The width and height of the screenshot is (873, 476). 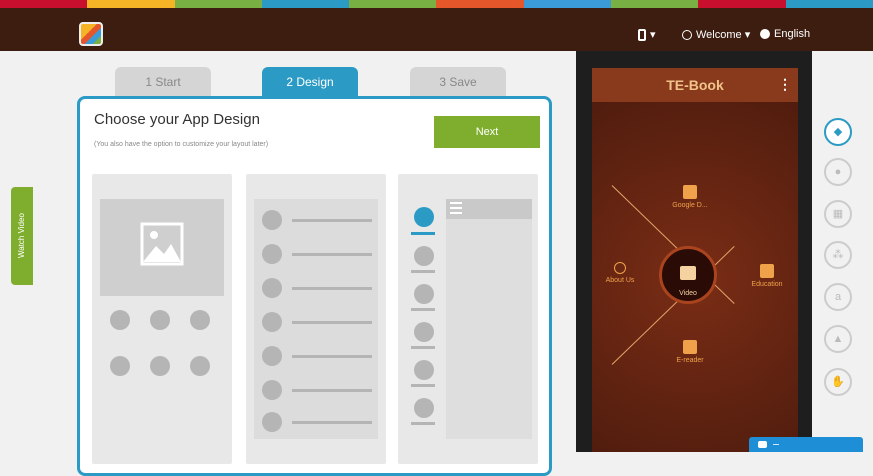 I want to click on apple-icon: ●, so click(x=838, y=172).